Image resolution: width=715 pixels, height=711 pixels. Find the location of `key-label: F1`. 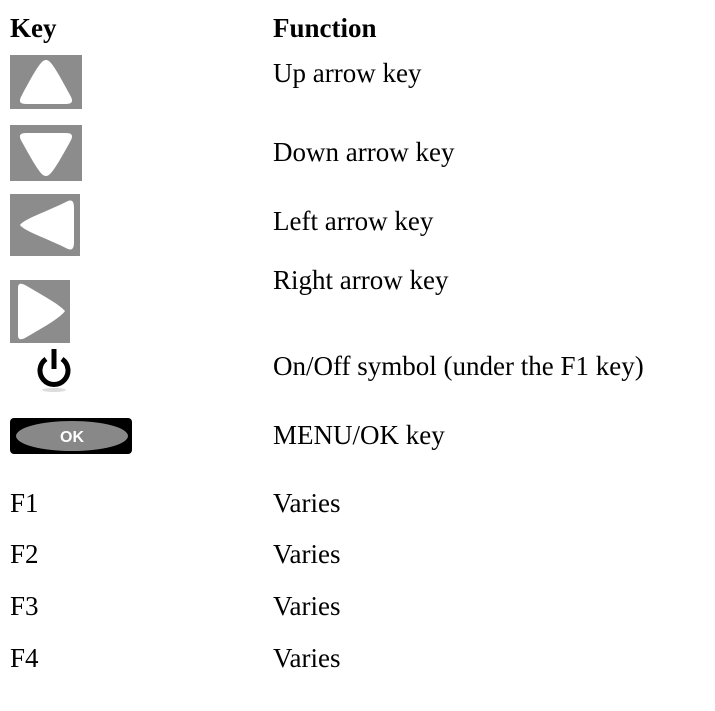

key-label: F1 is located at coordinates (24, 503).